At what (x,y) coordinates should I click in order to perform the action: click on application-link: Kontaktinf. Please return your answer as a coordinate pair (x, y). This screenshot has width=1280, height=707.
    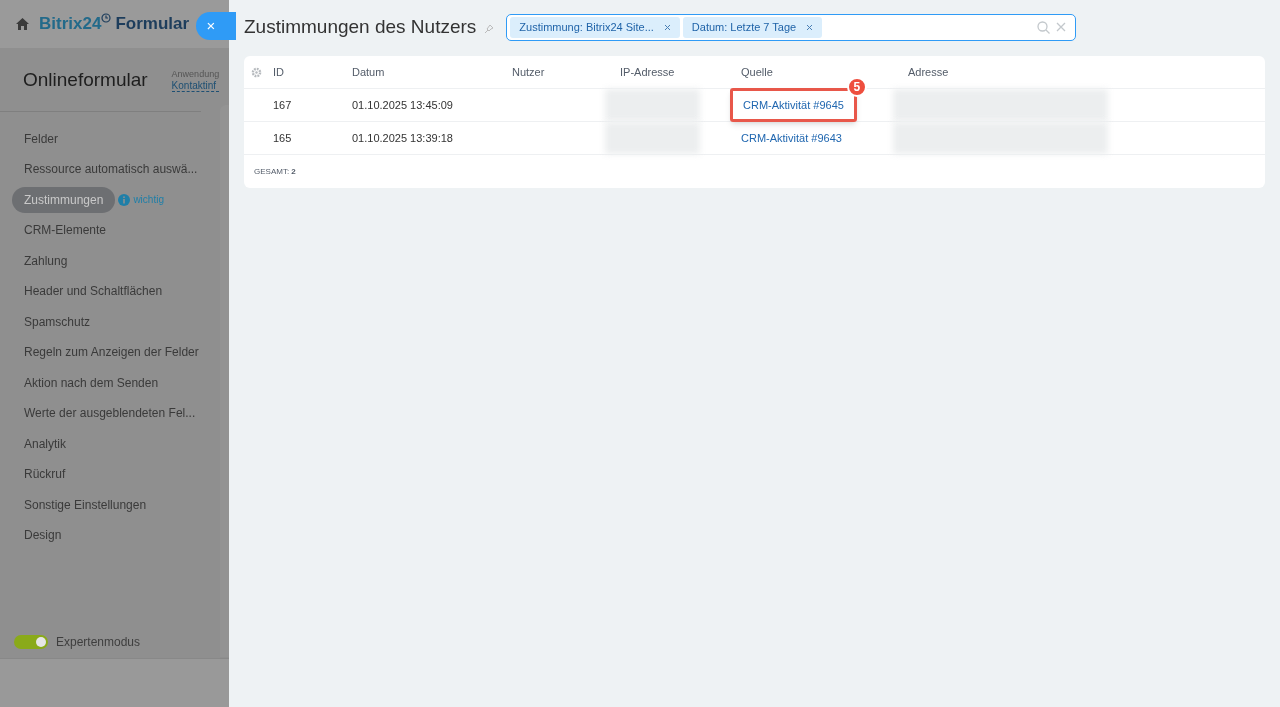
    Looking at the image, I should click on (195, 85).